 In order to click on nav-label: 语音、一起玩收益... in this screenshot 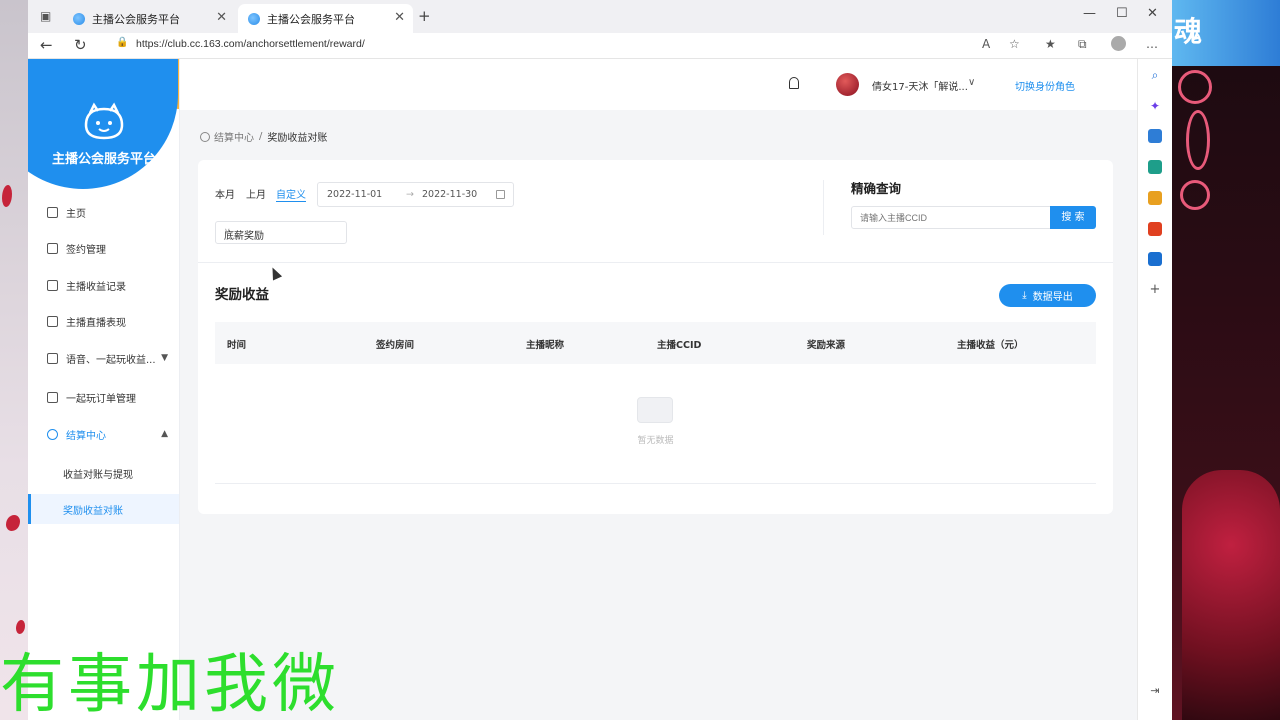, I will do `click(111, 360)`.